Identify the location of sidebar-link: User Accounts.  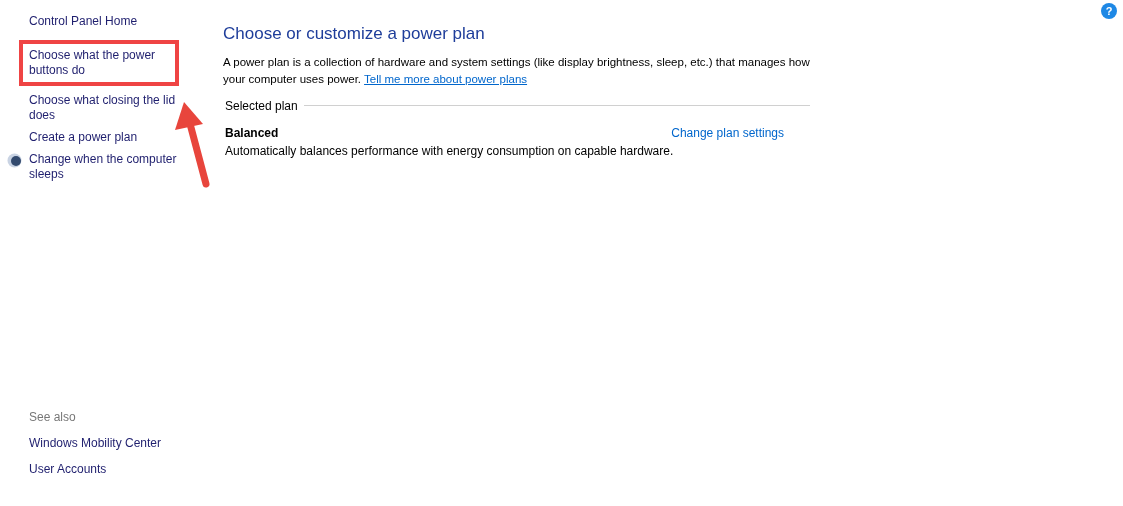
(119, 469).